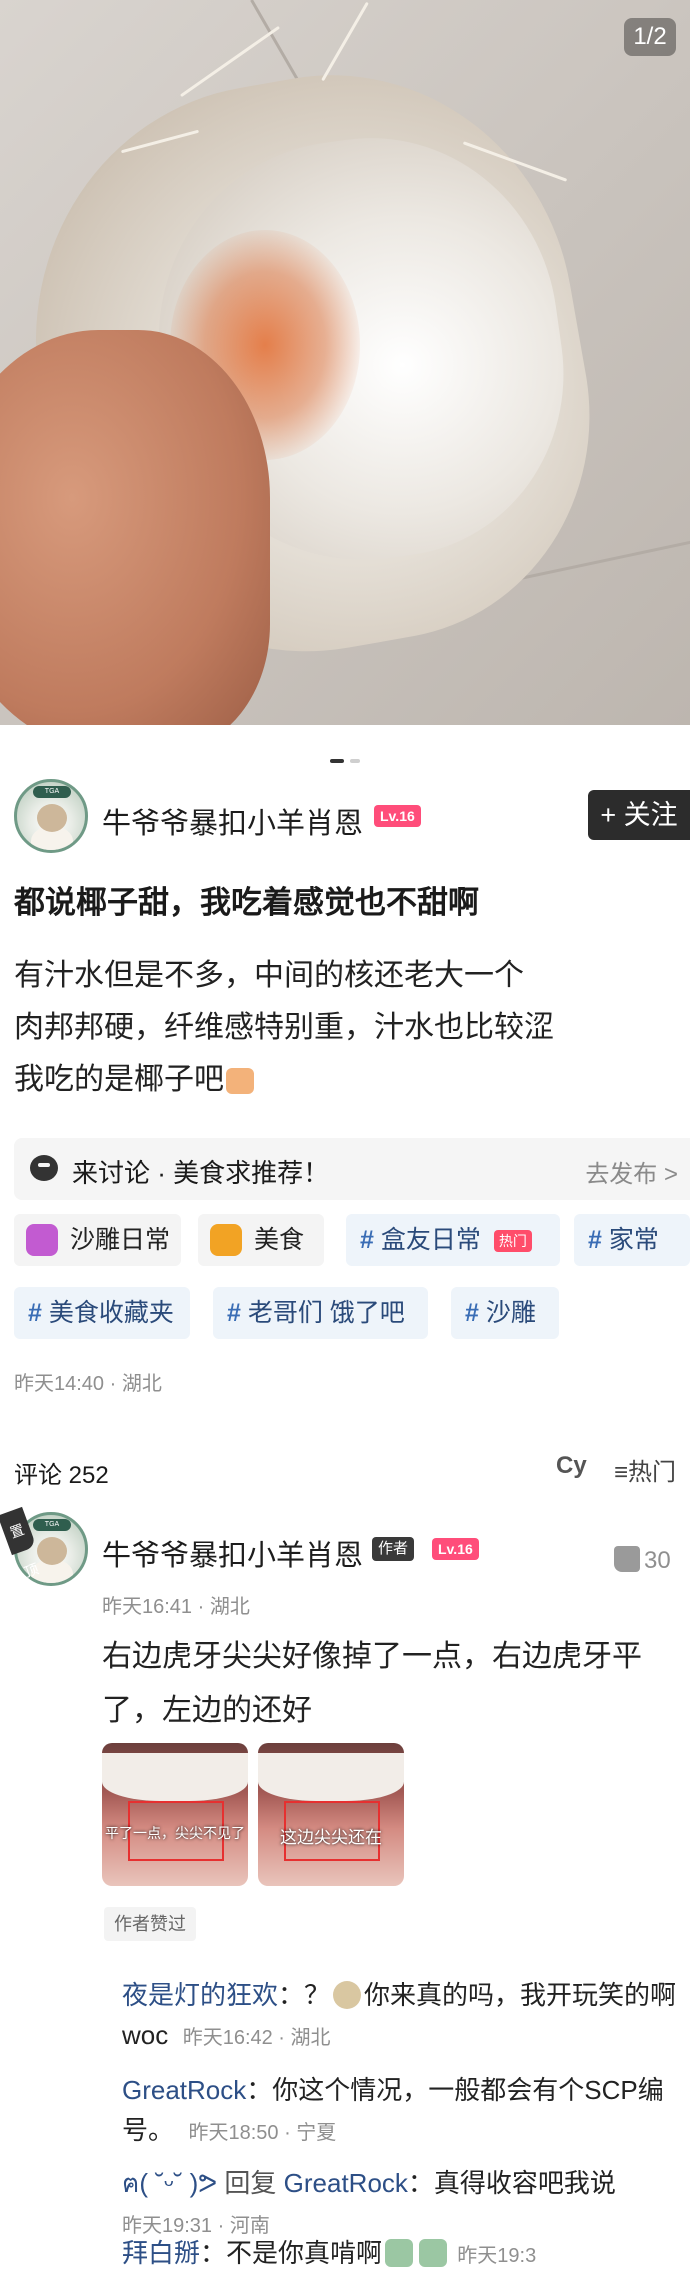  What do you see at coordinates (511, 2183) in the screenshot?
I see `reply-text: ：真得收容吧我说` at bounding box center [511, 2183].